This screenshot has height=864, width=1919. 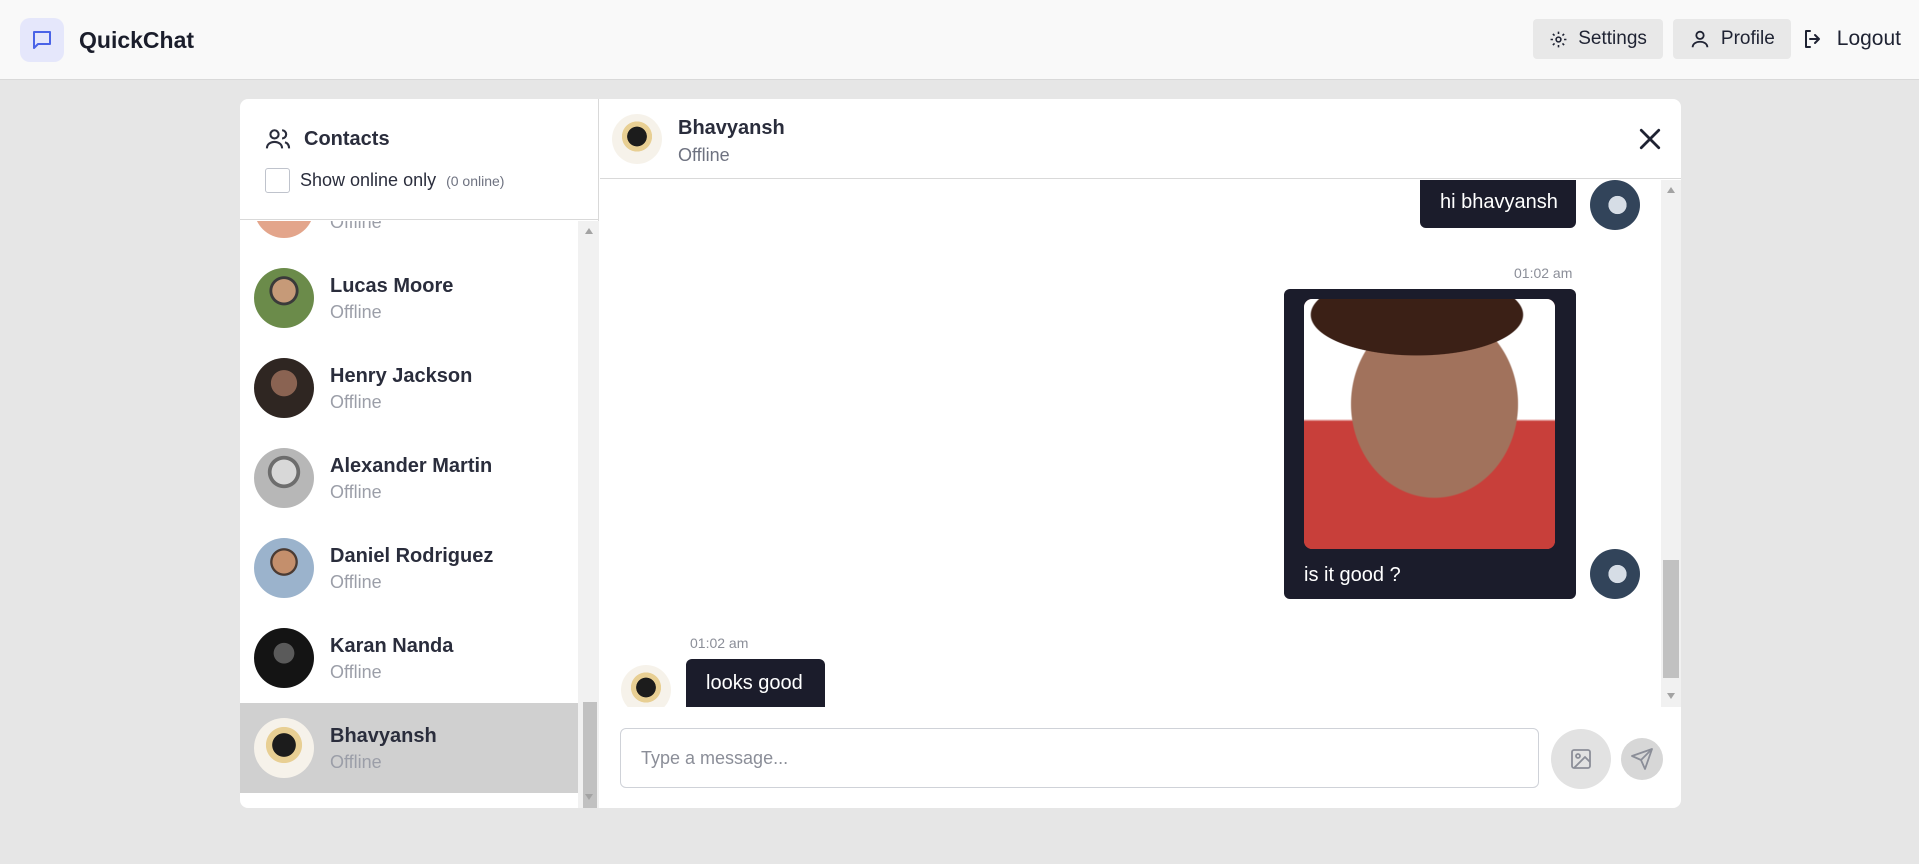 I want to click on profile-button: Profile, so click(x=1731, y=39).